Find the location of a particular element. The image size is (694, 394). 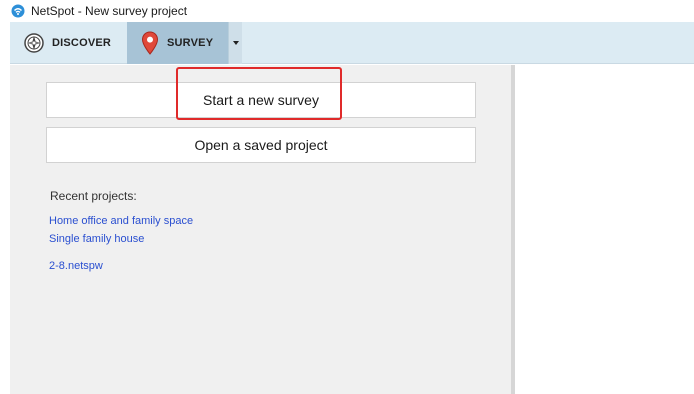

caret-down-icon is located at coordinates (236, 43).